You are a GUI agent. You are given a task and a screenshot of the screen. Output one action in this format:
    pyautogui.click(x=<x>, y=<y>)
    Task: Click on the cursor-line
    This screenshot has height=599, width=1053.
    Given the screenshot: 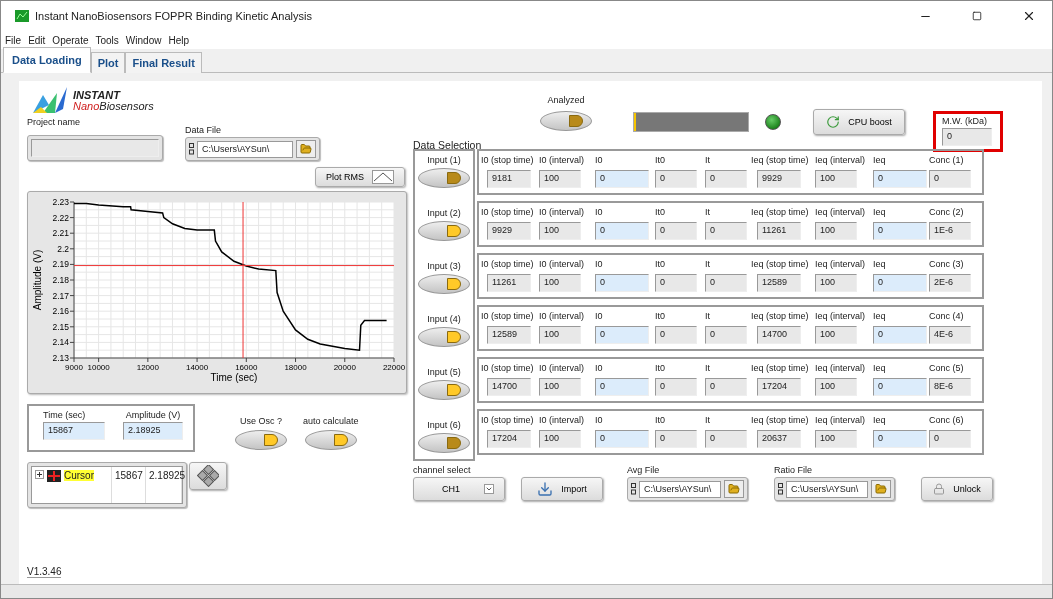 What is the action you would take?
    pyautogui.click(x=234, y=266)
    